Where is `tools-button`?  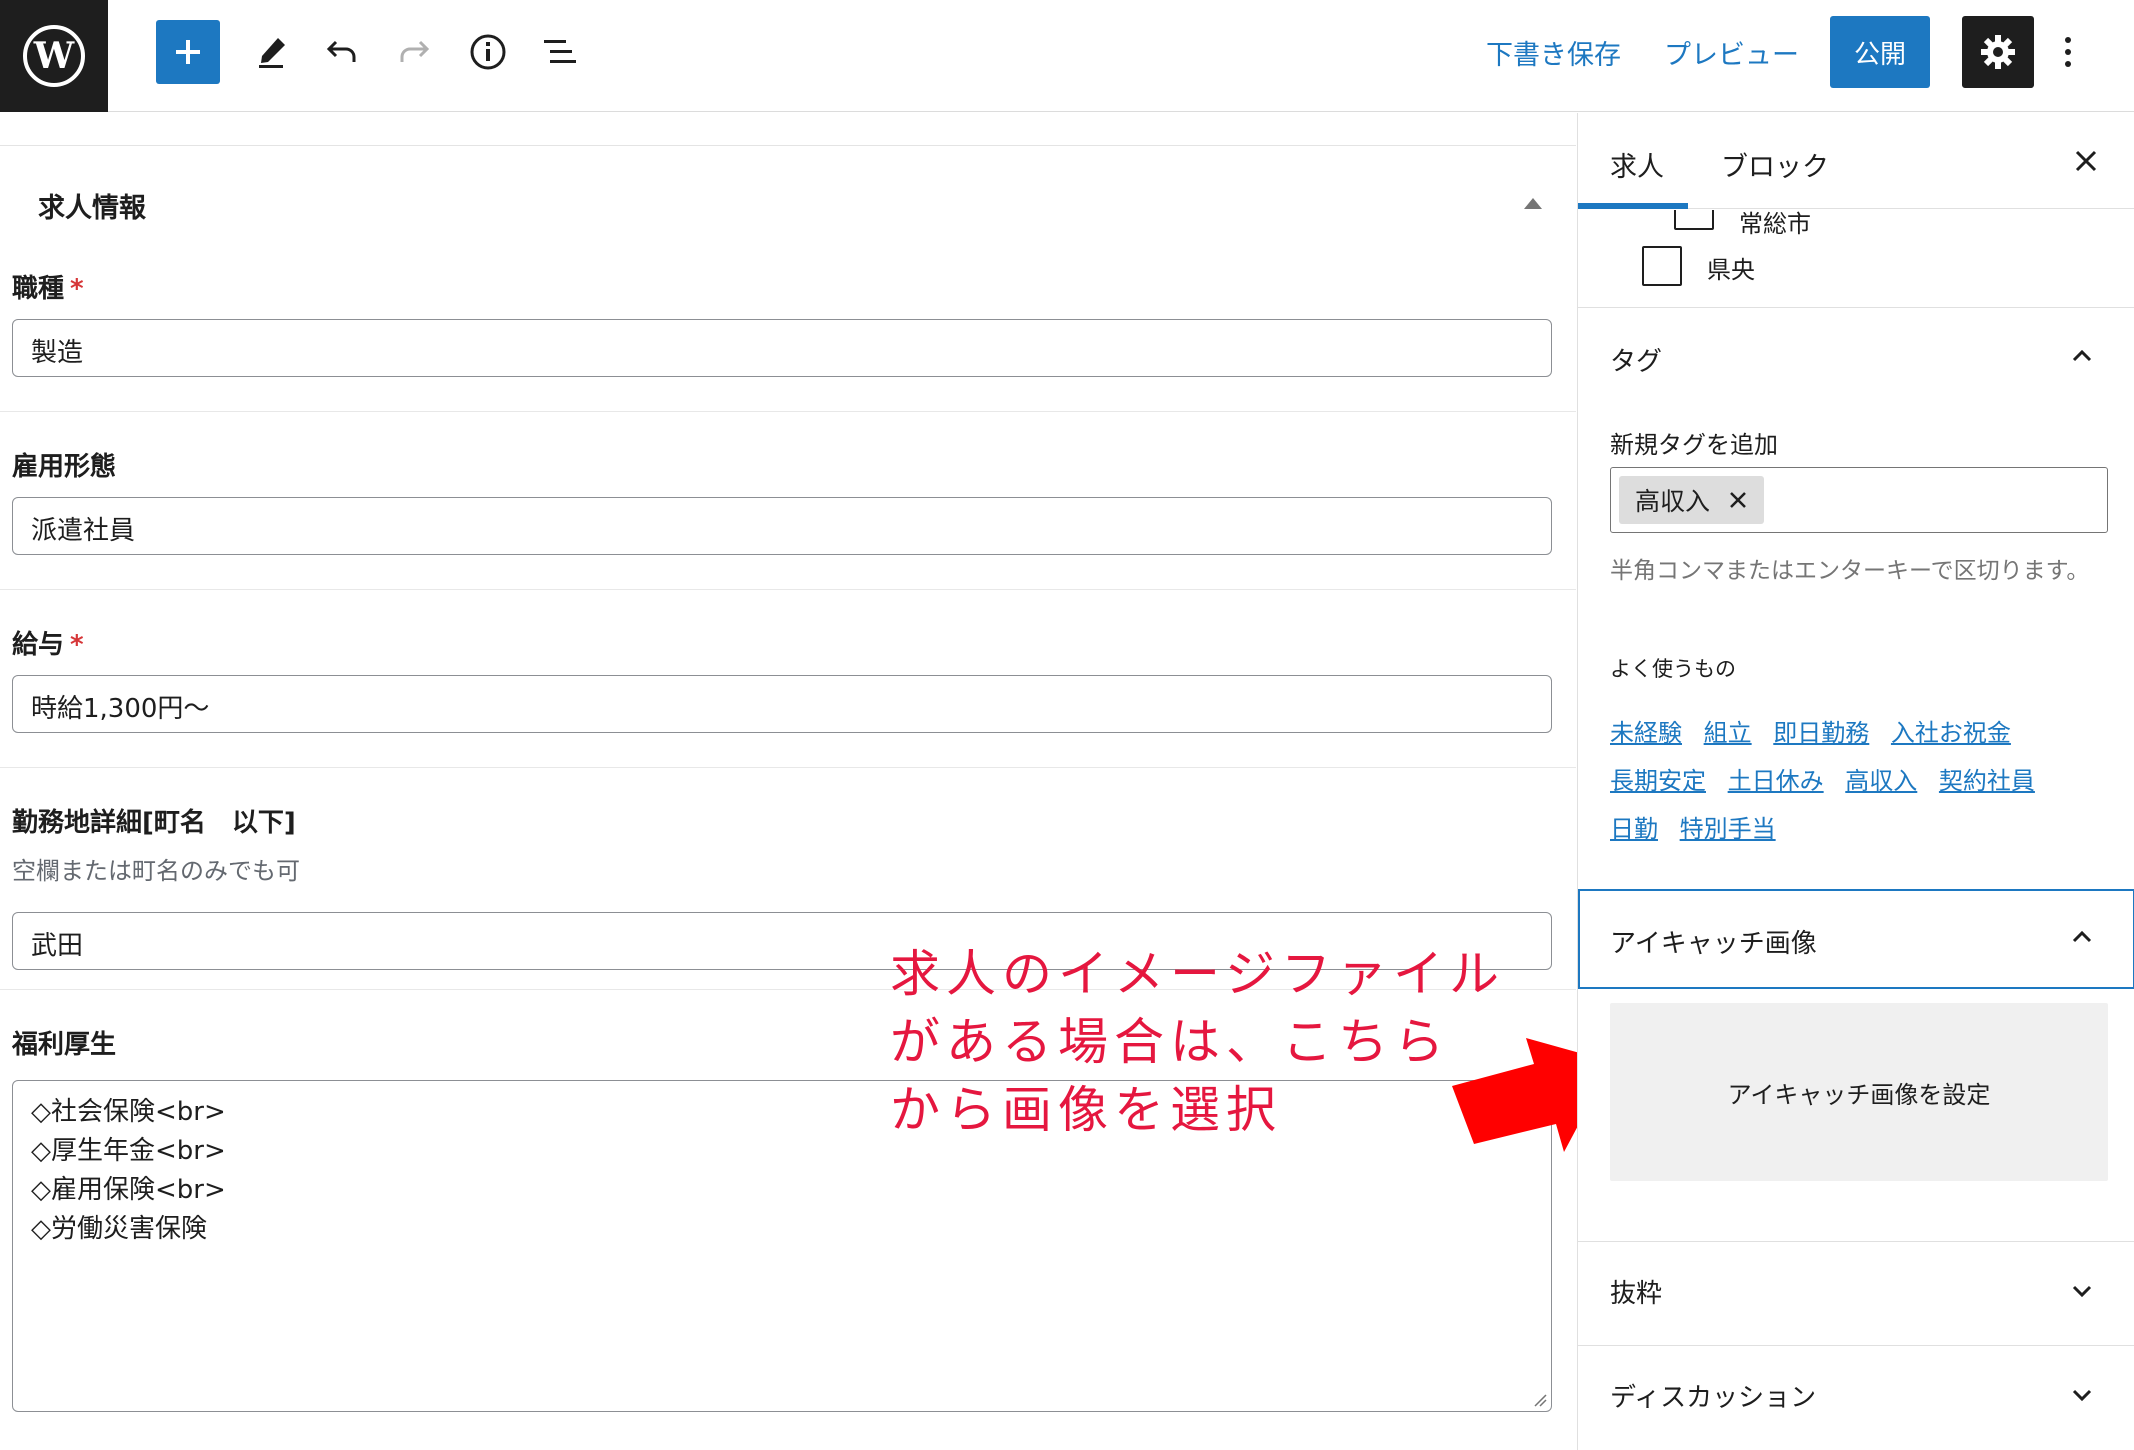 tools-button is located at coordinates (272, 52).